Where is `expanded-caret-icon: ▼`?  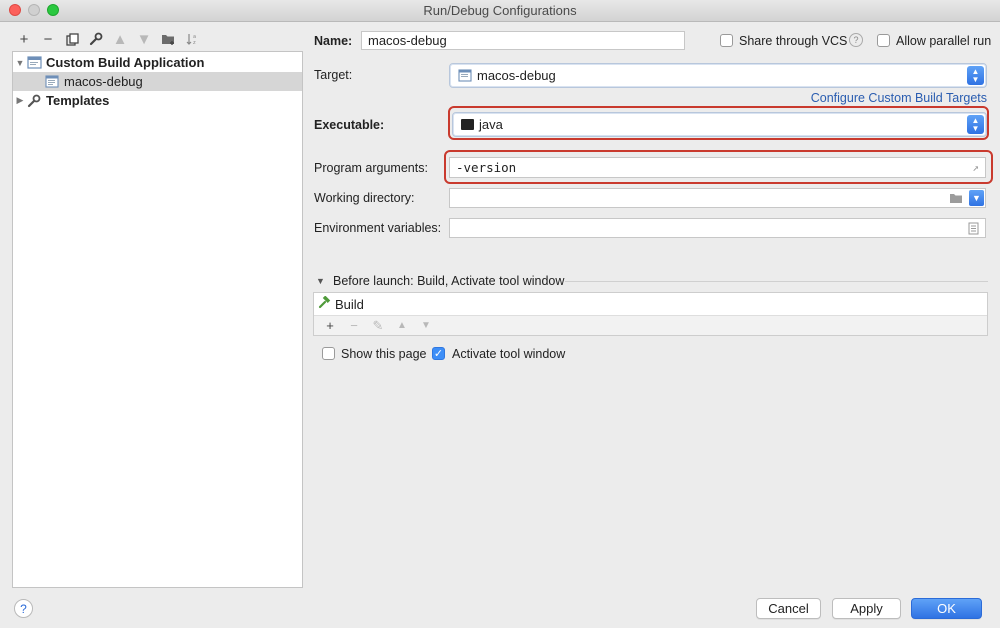
expanded-caret-icon: ▼ is located at coordinates (20, 63).